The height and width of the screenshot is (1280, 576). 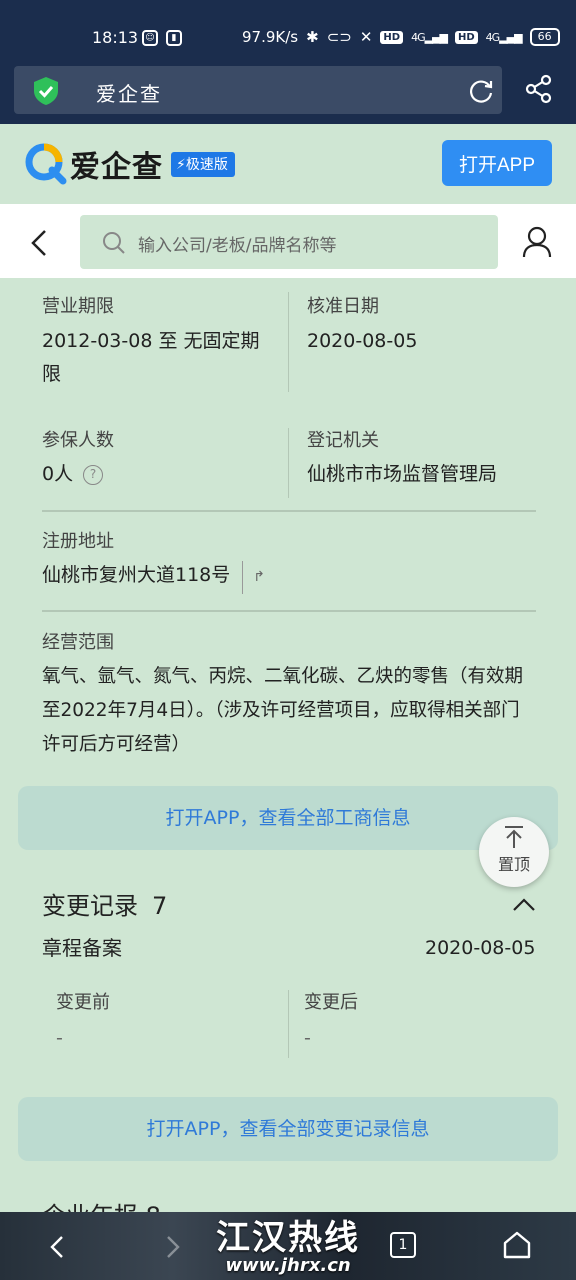 I want to click on address-value-row: 仙桃市复州大道118号 ↱, so click(x=153, y=576).